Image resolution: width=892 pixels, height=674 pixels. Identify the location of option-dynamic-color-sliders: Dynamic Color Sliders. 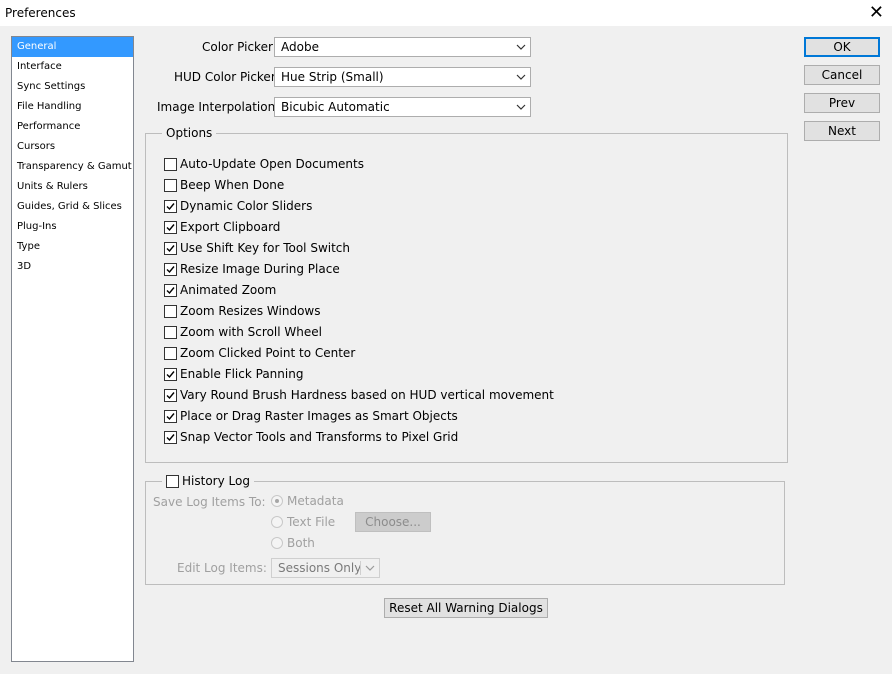
(238, 206).